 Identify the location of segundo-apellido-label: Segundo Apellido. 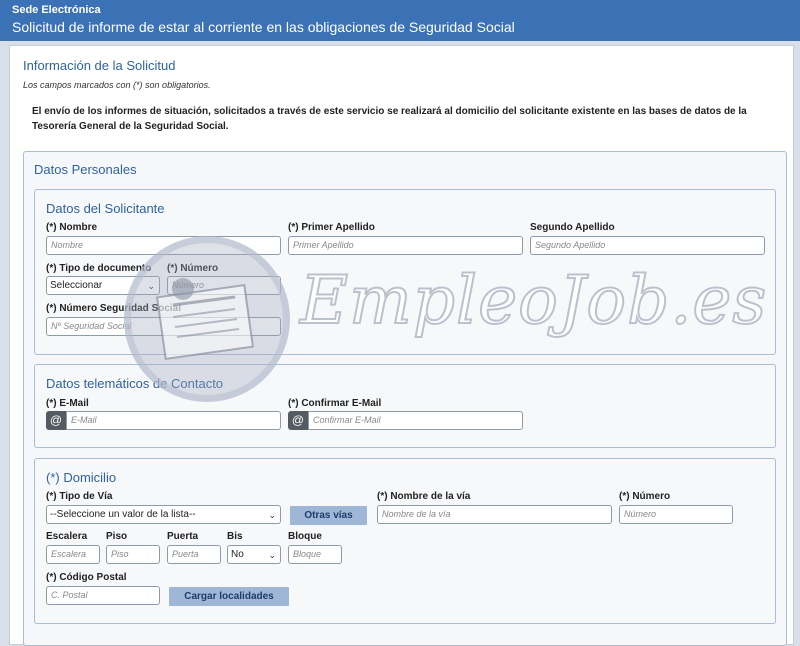
(572, 227).